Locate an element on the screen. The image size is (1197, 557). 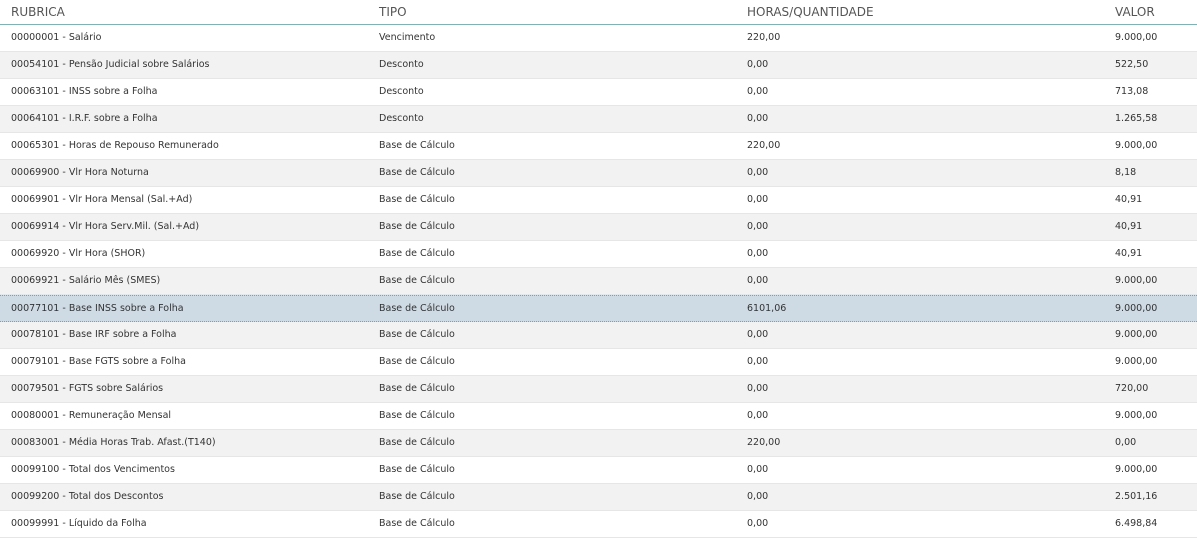
column-header-horas-quantidade: HORAS/QUANTIDADE is located at coordinates (810, 12).